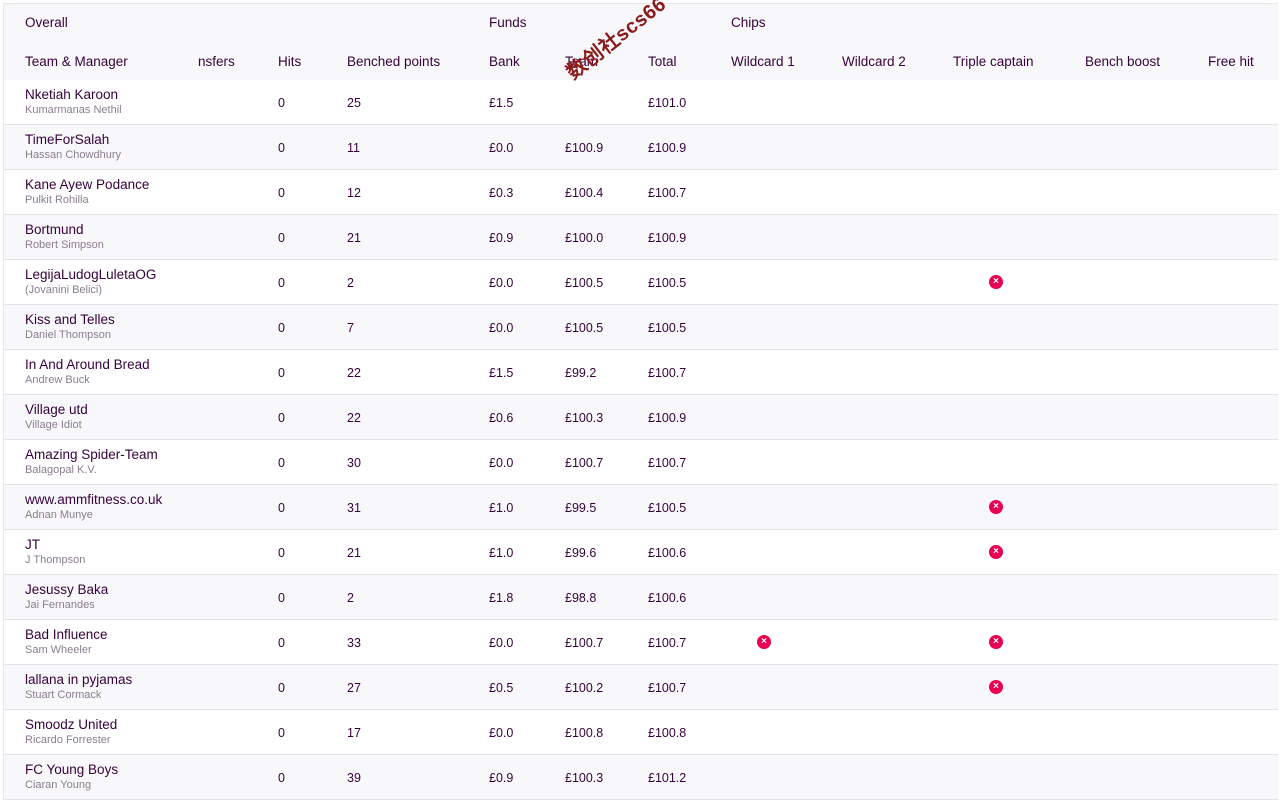  Describe the element at coordinates (667, 148) in the screenshot. I see `total-value: £100.9` at that location.